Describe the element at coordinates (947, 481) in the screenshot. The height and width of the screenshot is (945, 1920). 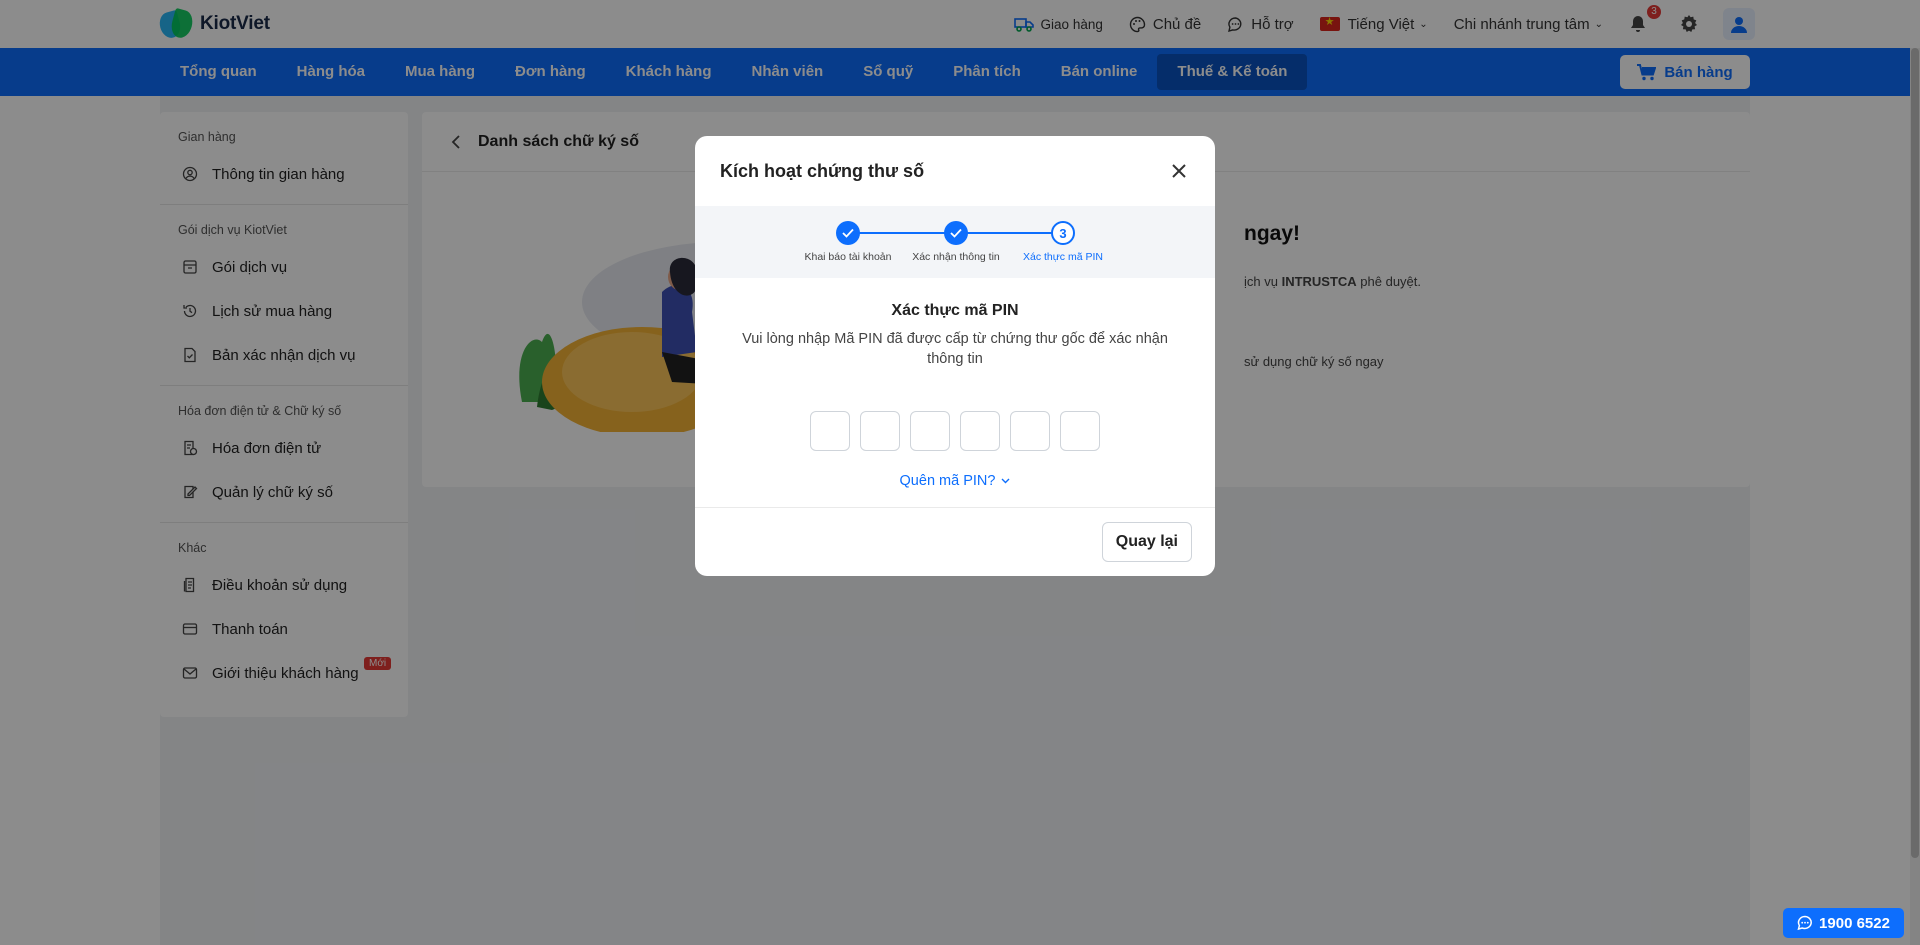
I see `forgot-pin-label: Quên mã PIN?` at that location.